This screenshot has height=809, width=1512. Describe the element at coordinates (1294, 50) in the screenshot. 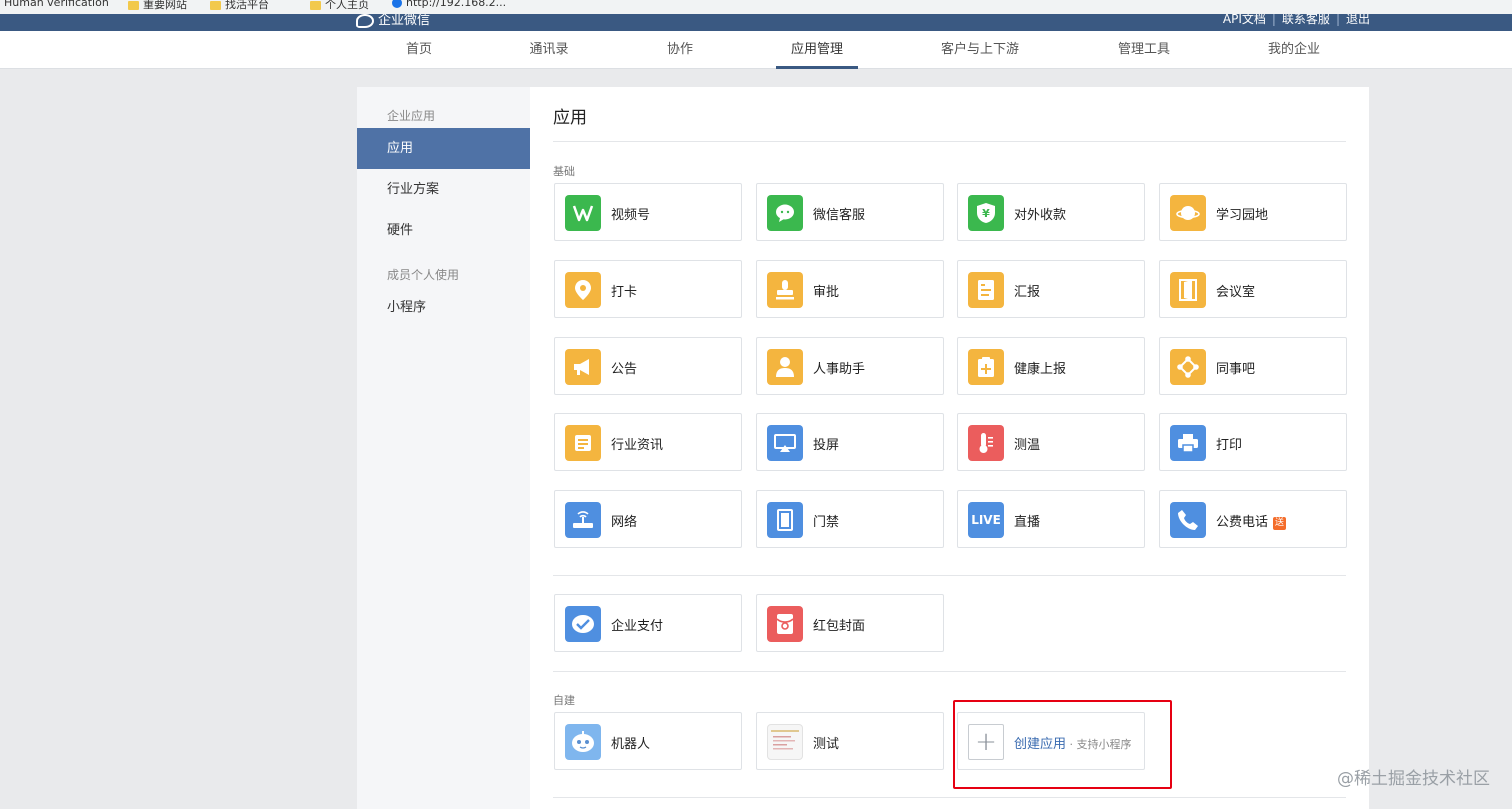

I see `nav-my-enterprise: 我的企业` at that location.